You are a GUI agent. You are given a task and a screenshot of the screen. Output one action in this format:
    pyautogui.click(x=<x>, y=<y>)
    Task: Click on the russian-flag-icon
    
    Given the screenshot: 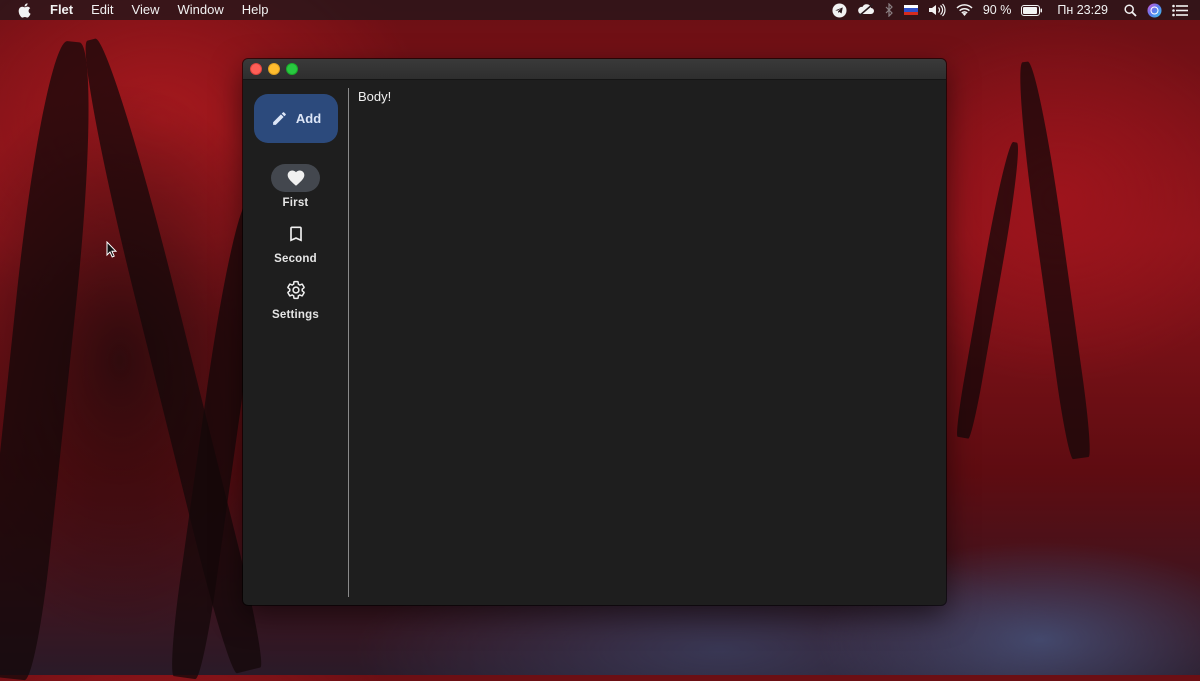 What is the action you would take?
    pyautogui.click(x=910, y=10)
    